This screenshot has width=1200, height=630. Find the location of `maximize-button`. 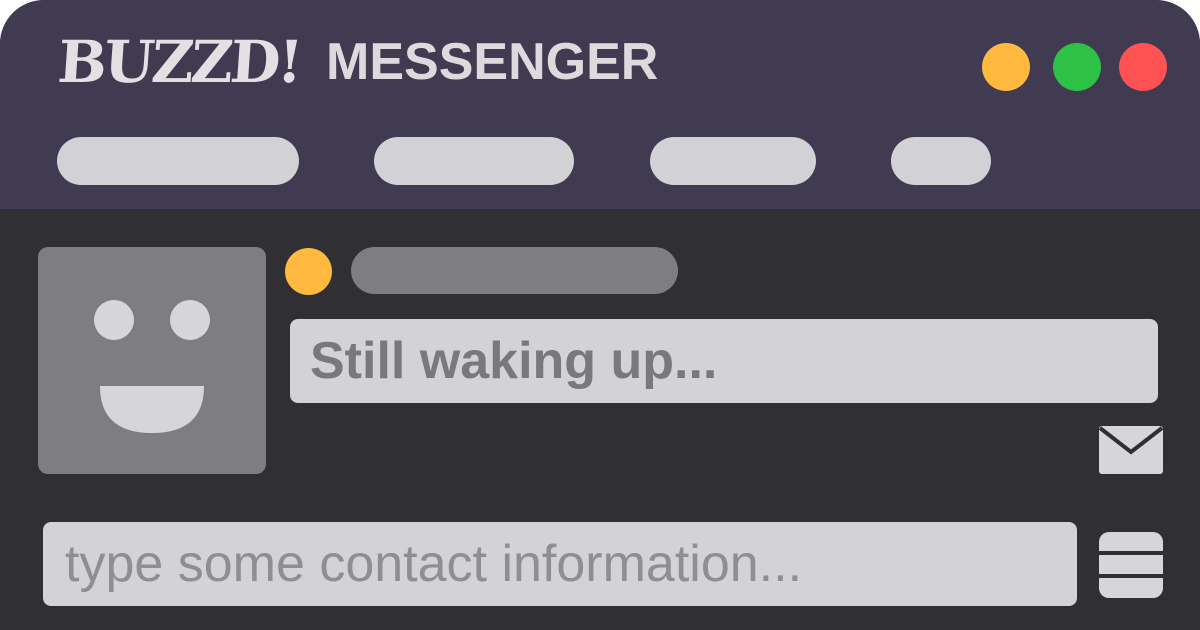

maximize-button is located at coordinates (1077, 67).